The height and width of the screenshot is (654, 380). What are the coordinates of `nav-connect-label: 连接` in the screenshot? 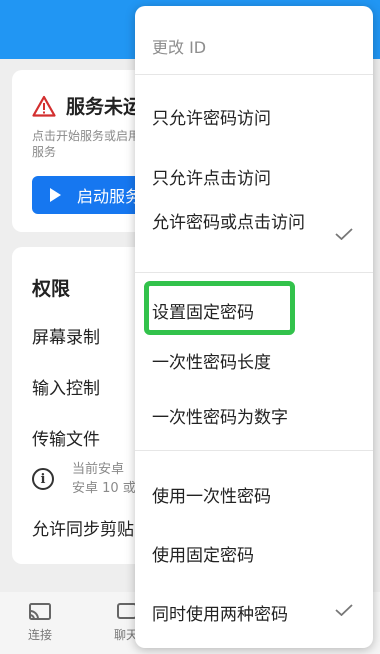 It's located at (40, 635).